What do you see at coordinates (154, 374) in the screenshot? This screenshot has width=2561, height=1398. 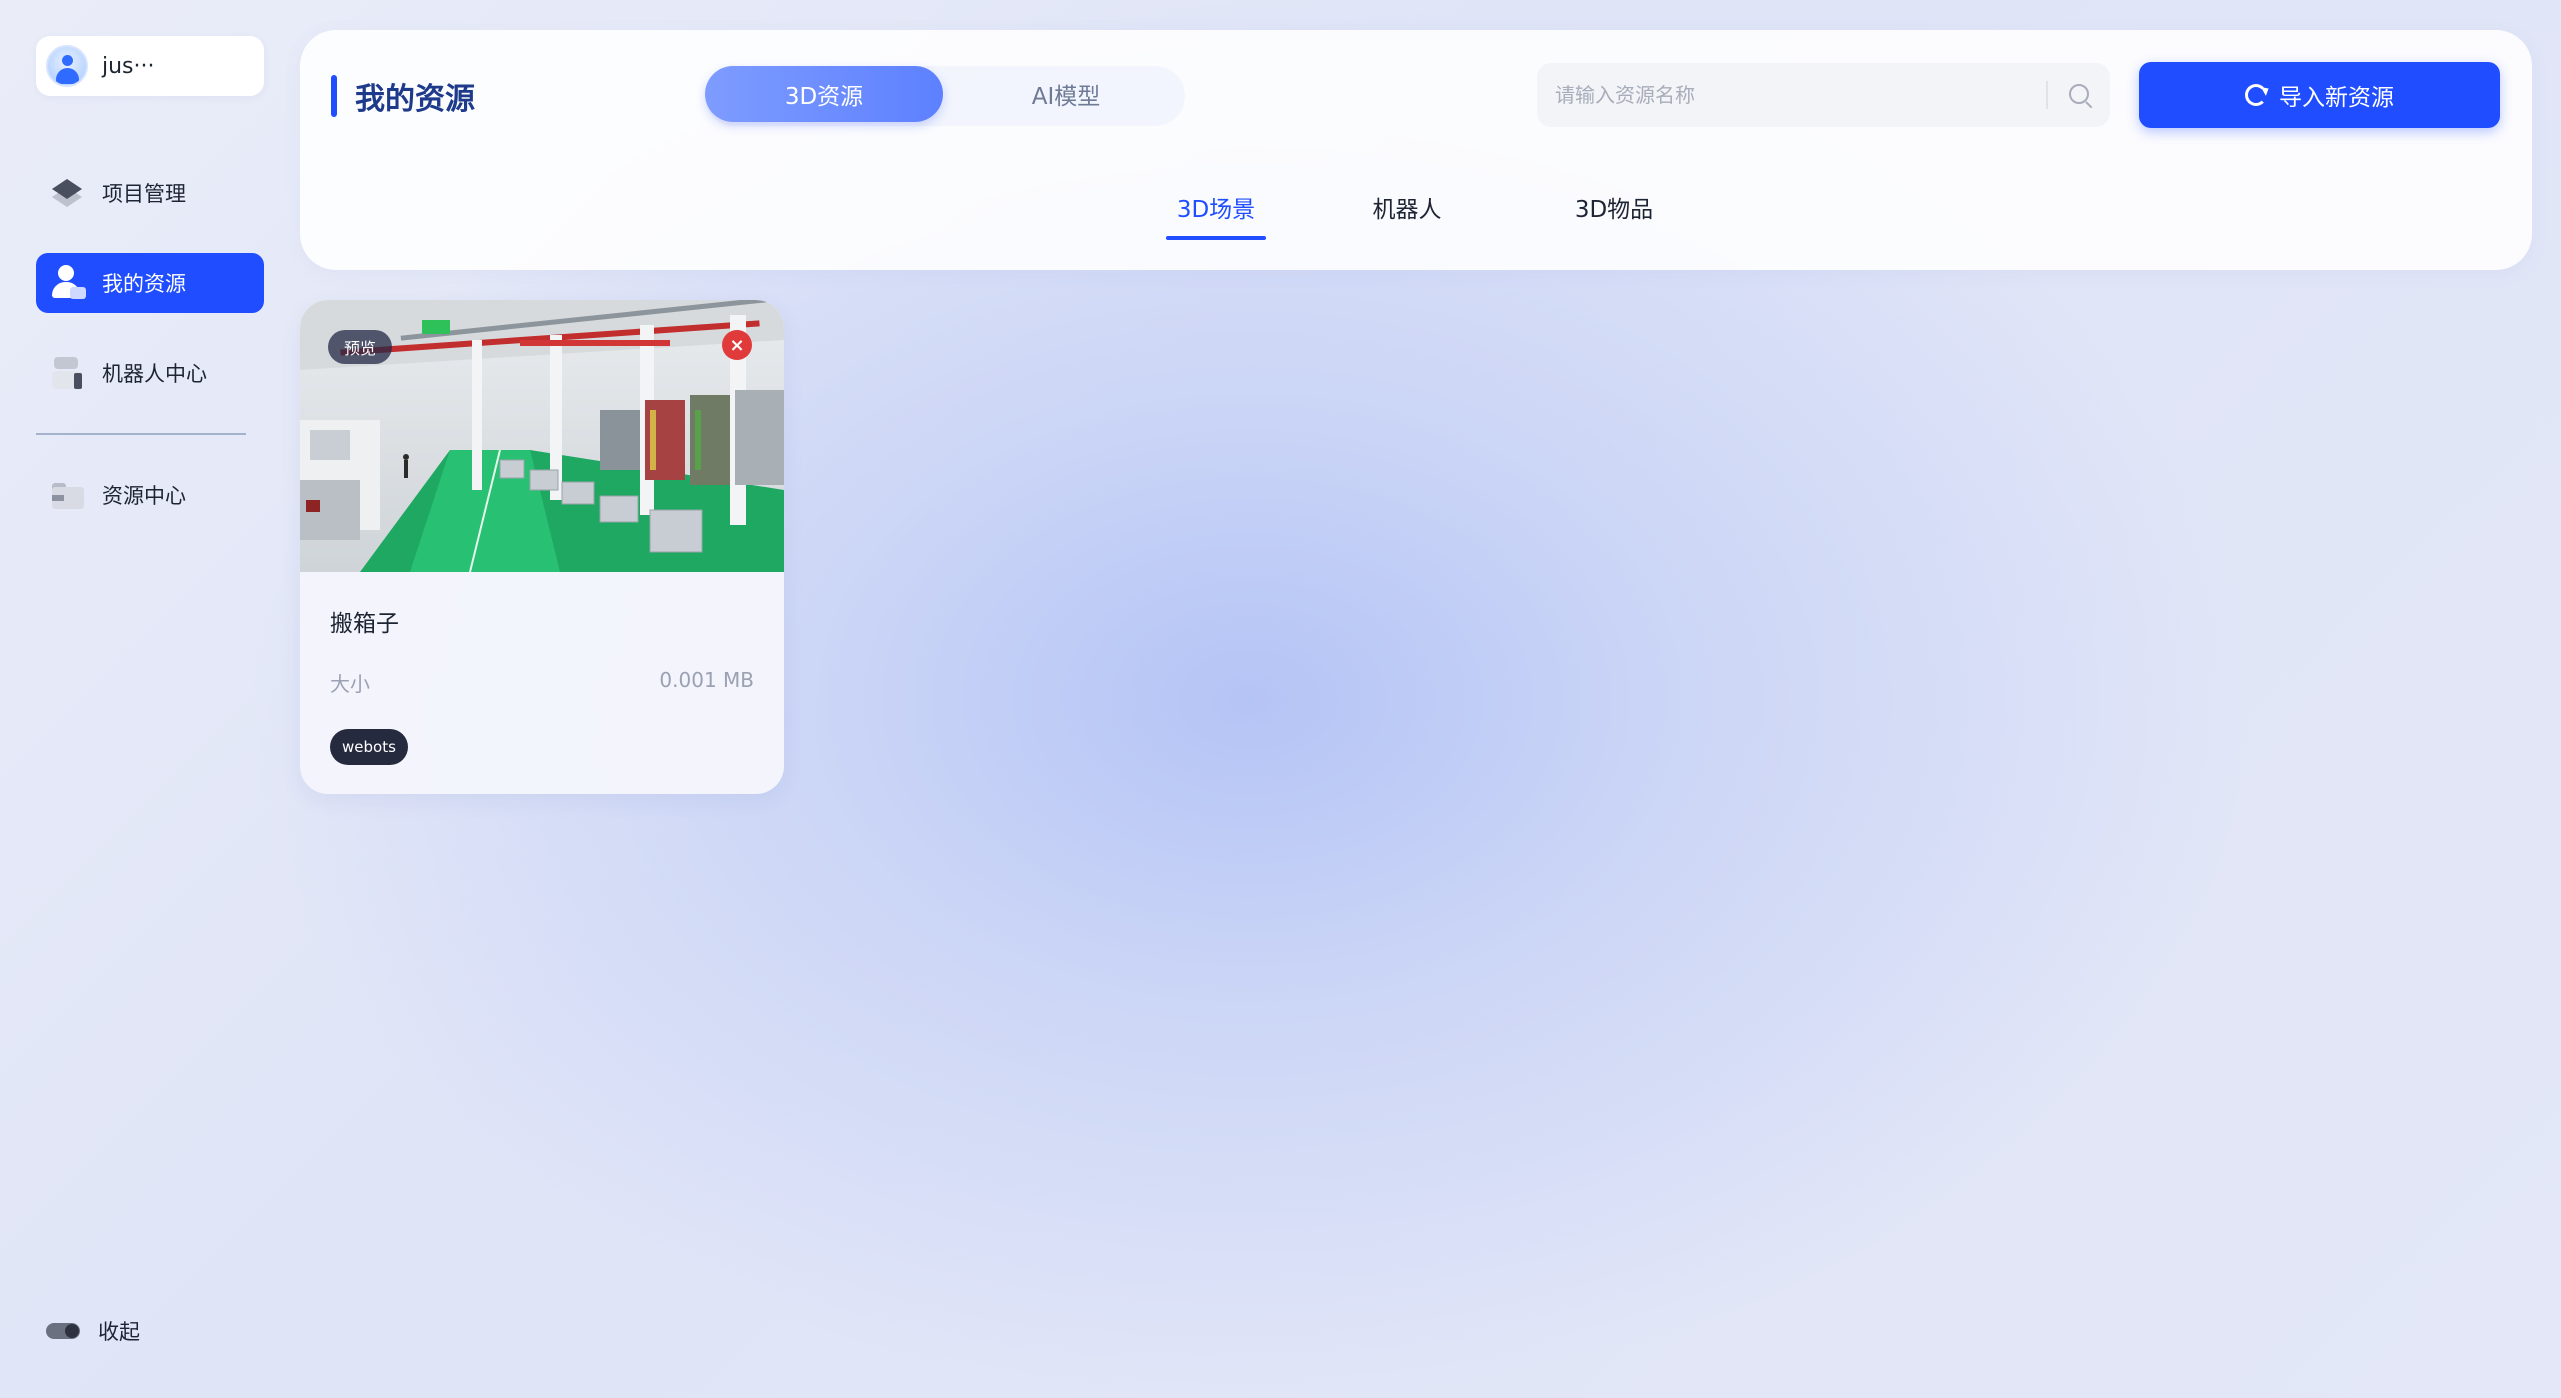 I see `sidebar-item-label: 机器人中心` at bounding box center [154, 374].